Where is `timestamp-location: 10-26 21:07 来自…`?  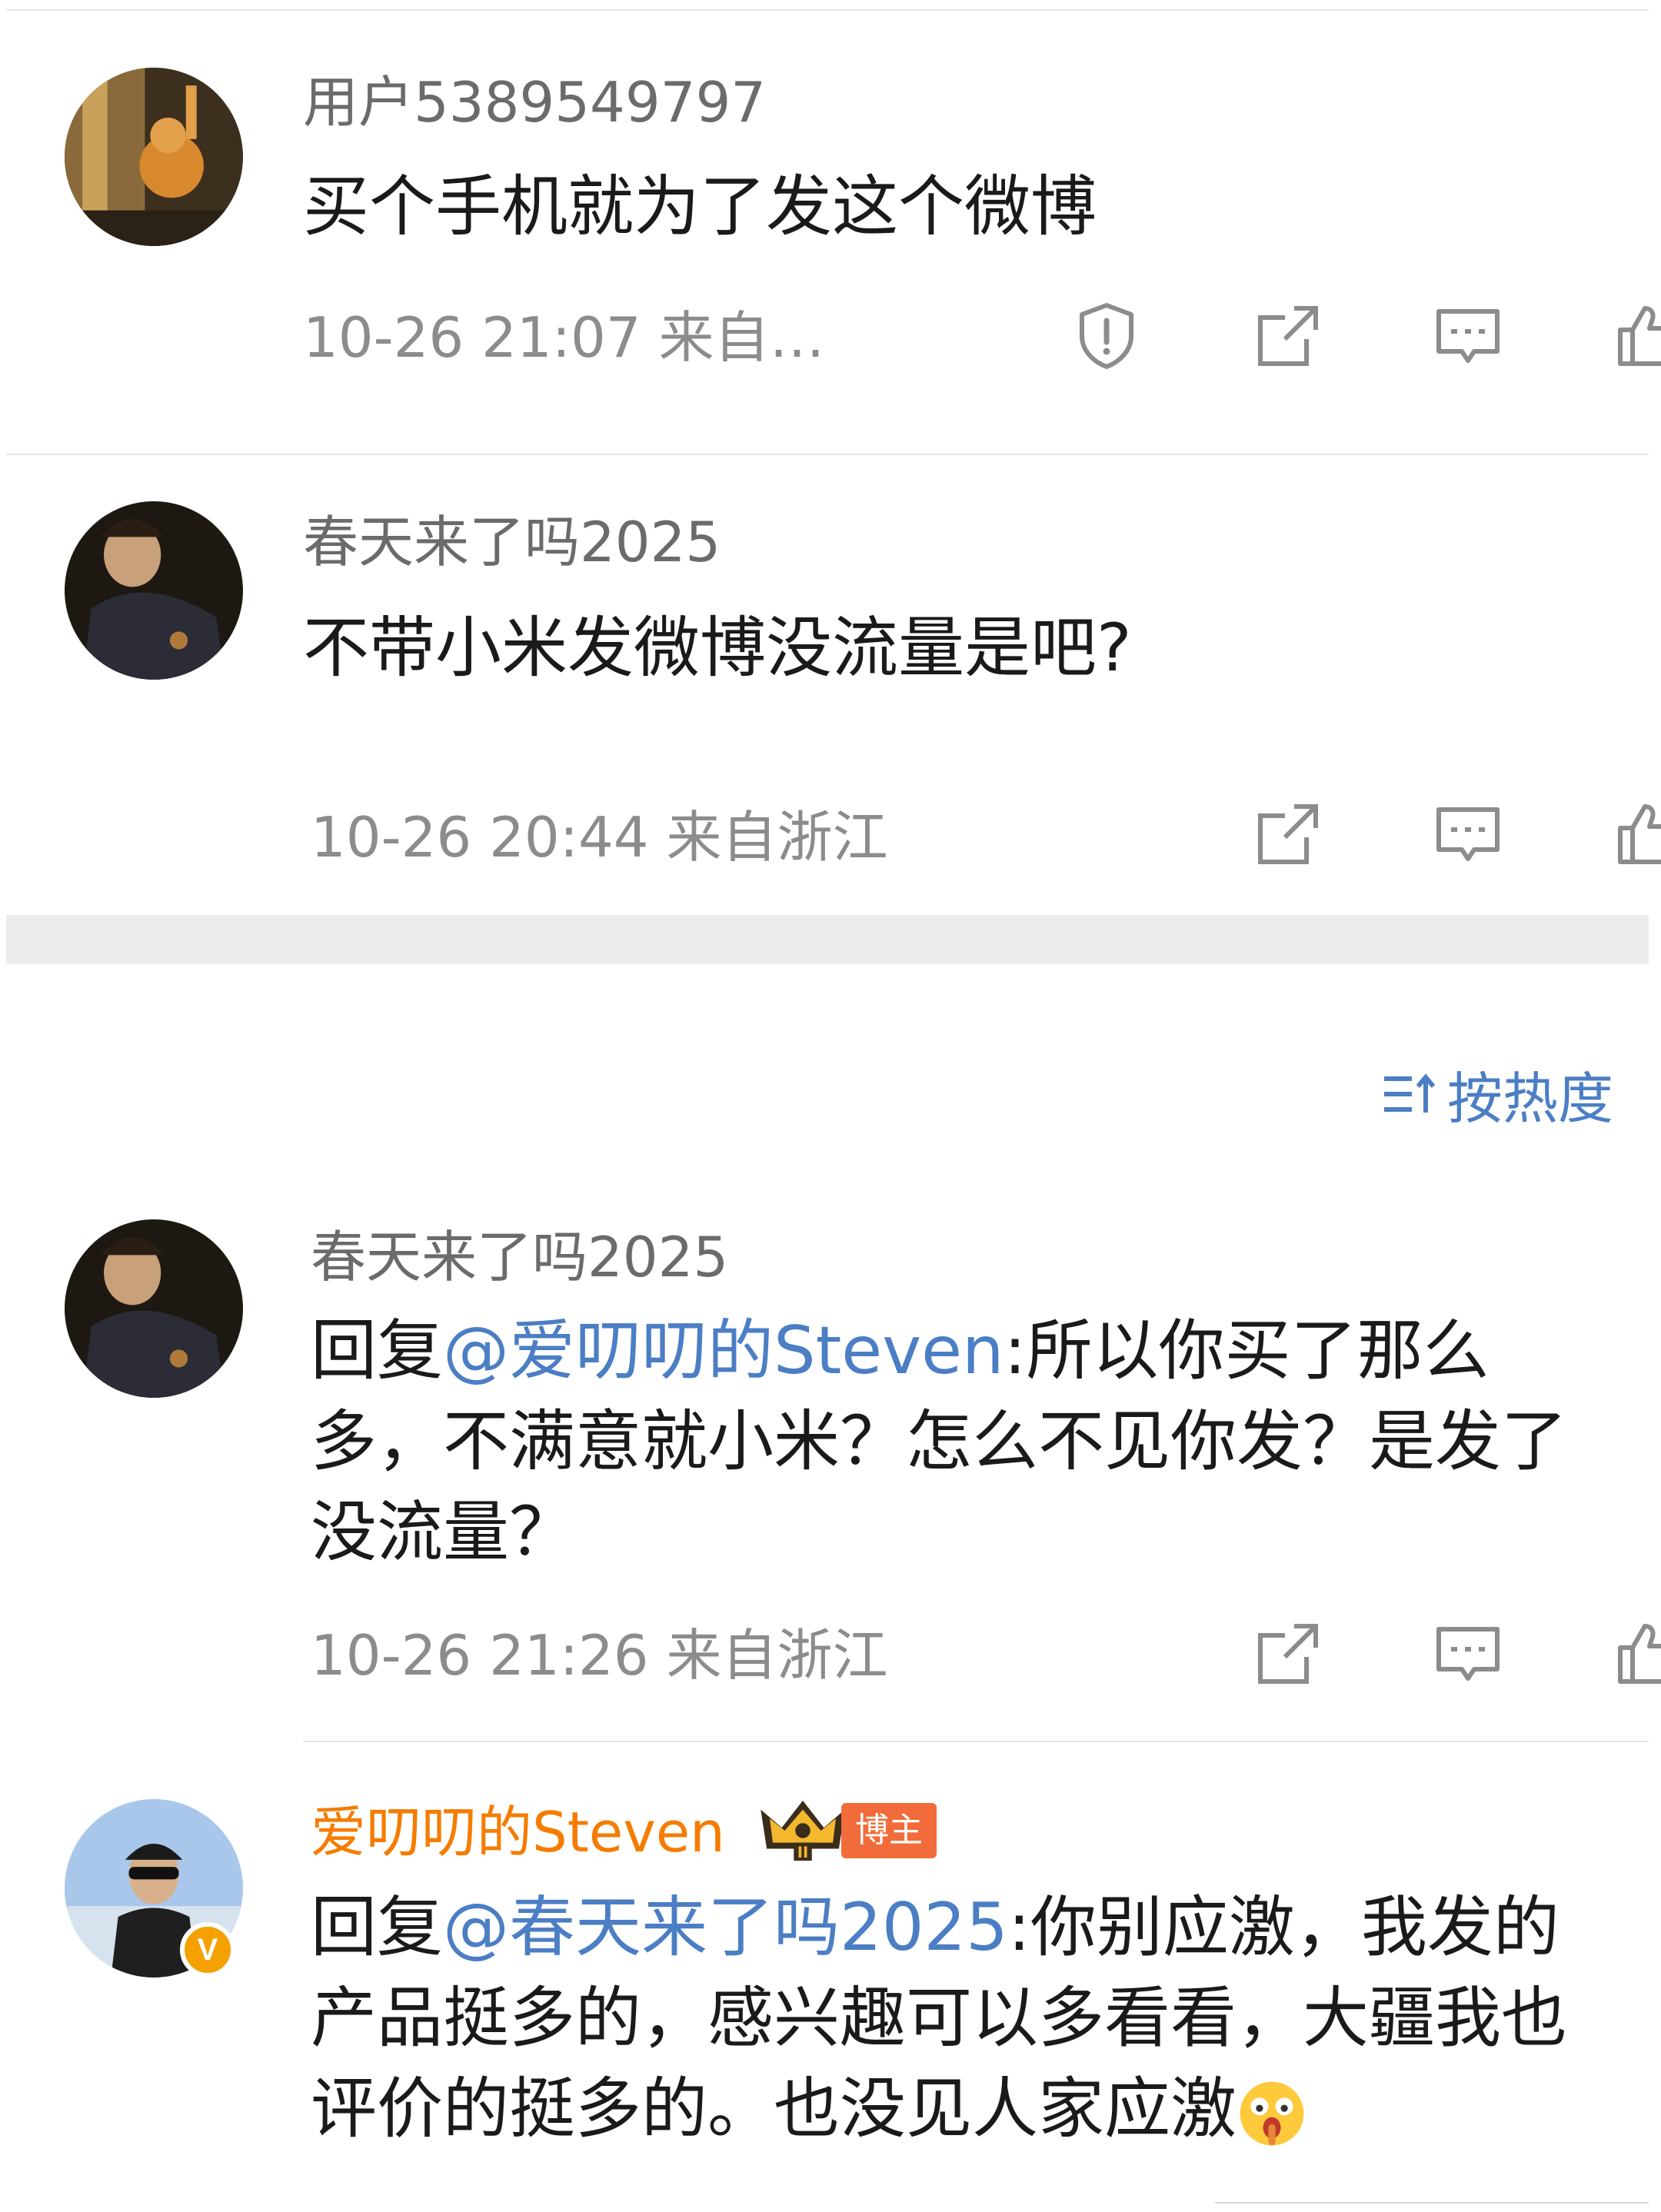
timestamp-location: 10-26 21:07 来自… is located at coordinates (564, 337).